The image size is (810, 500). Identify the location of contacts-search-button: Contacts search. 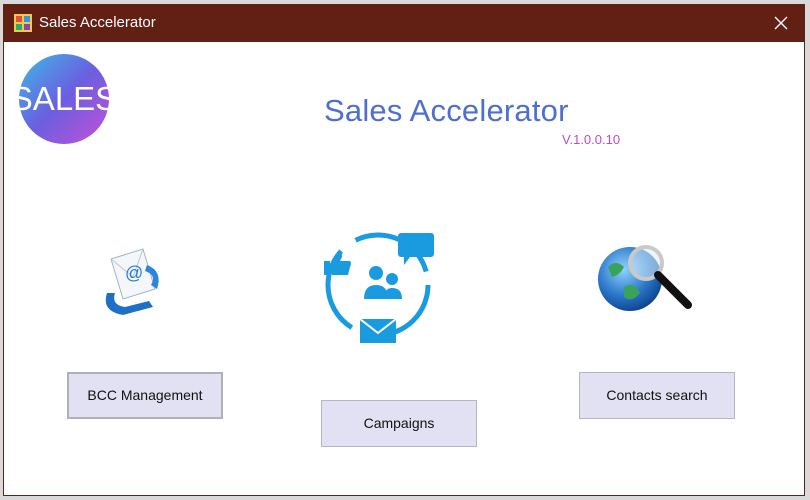
(657, 395).